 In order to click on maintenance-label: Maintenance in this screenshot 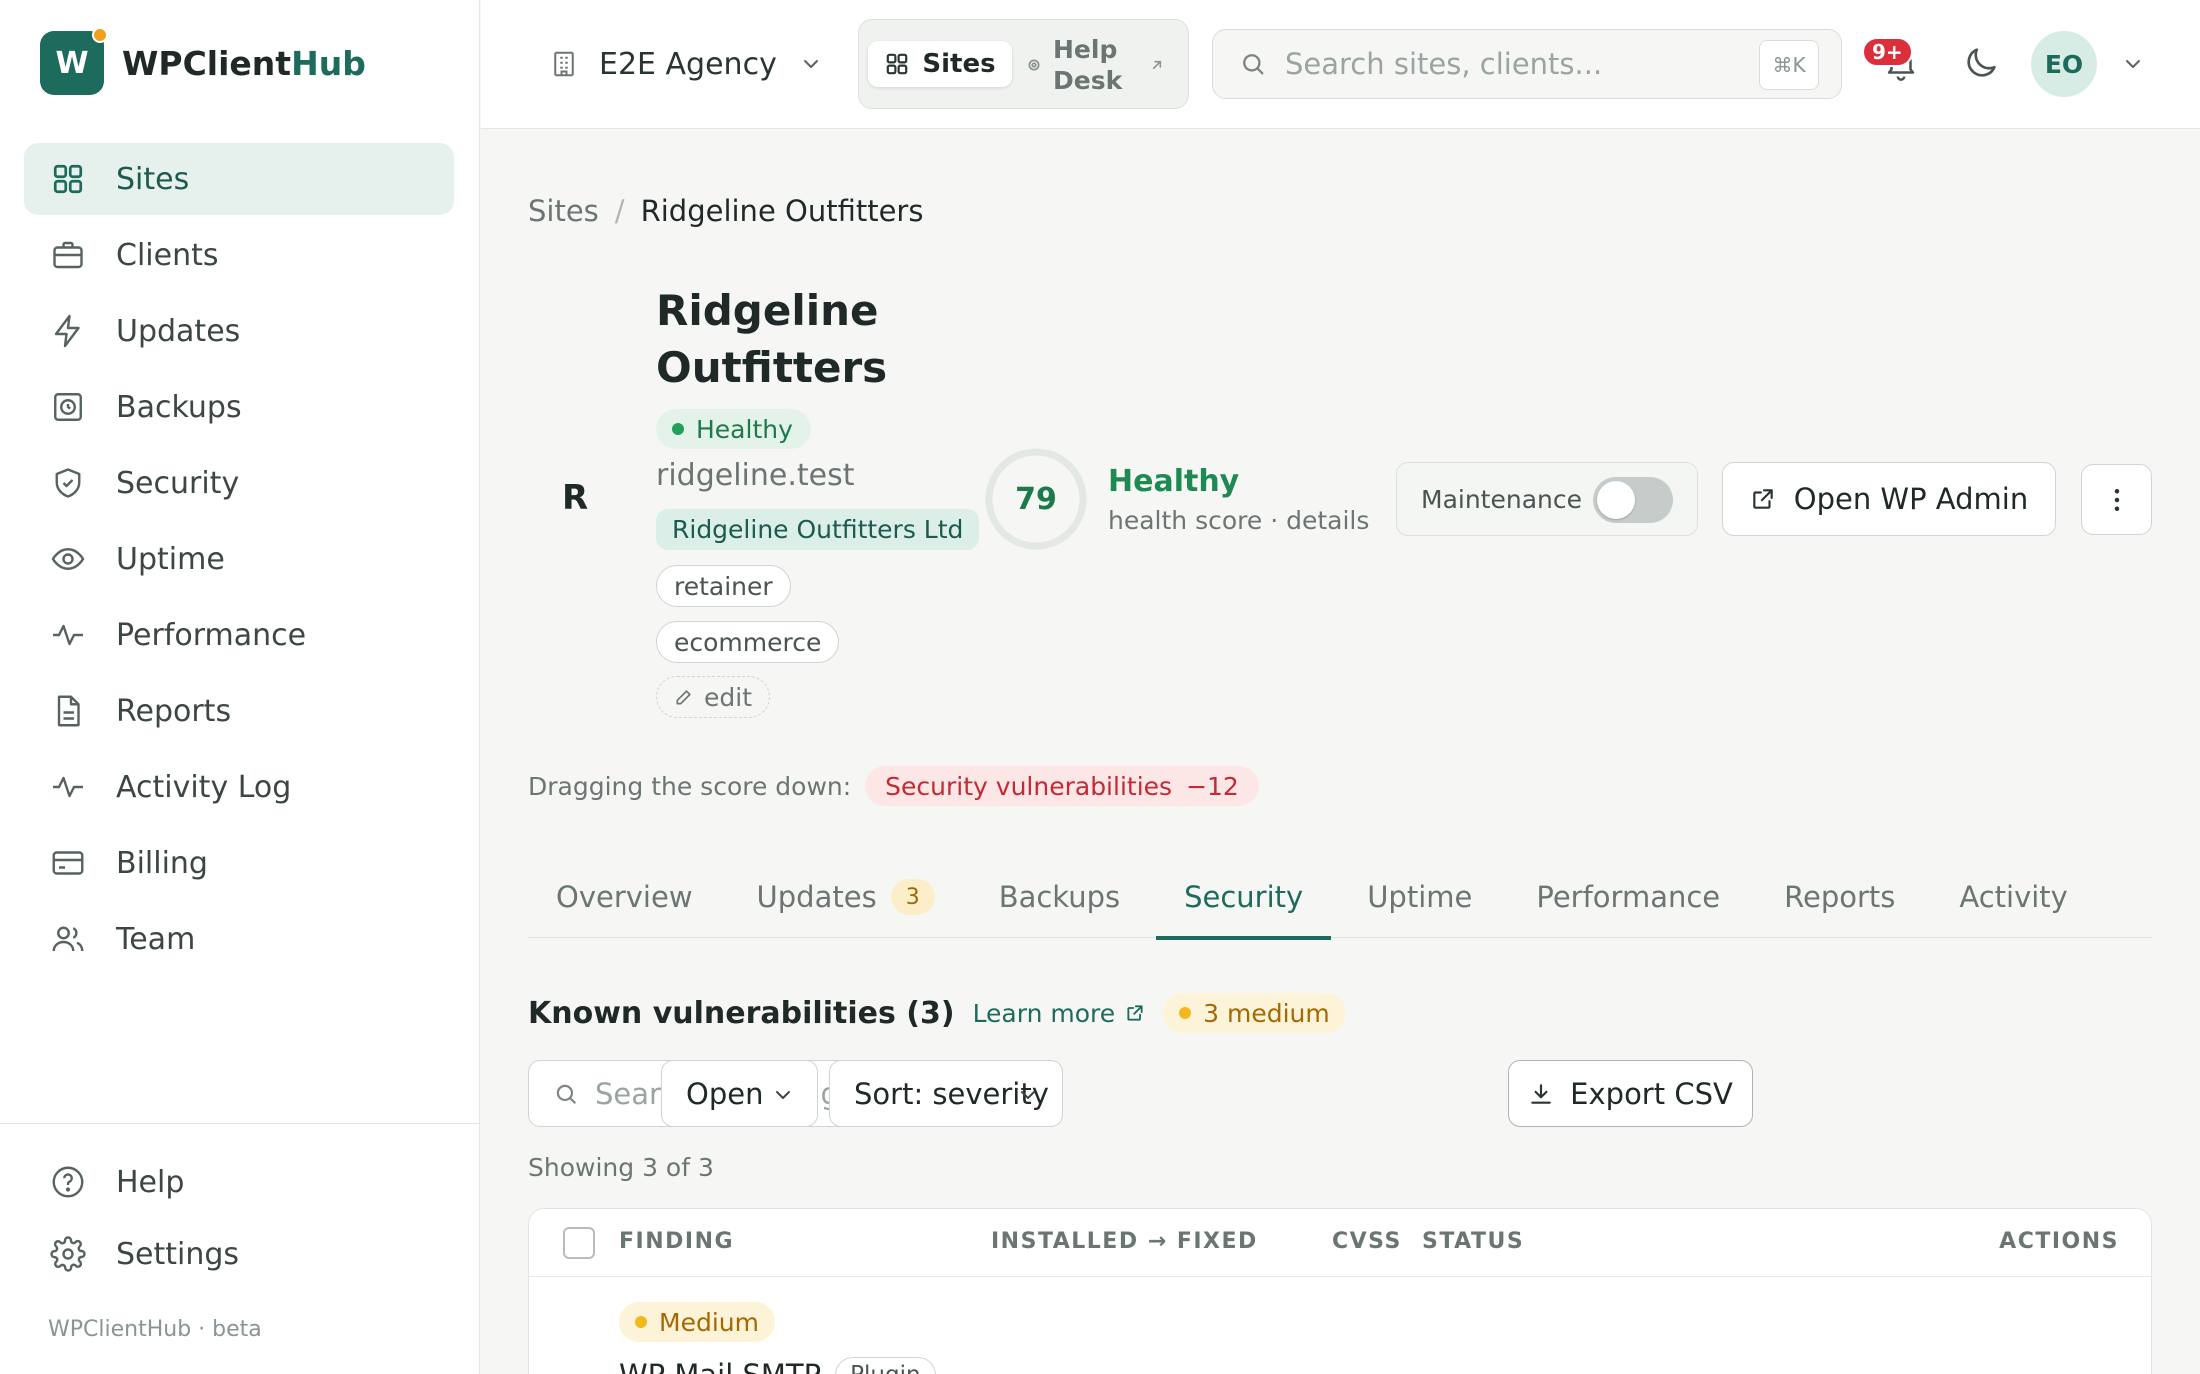, I will do `click(1501, 499)`.